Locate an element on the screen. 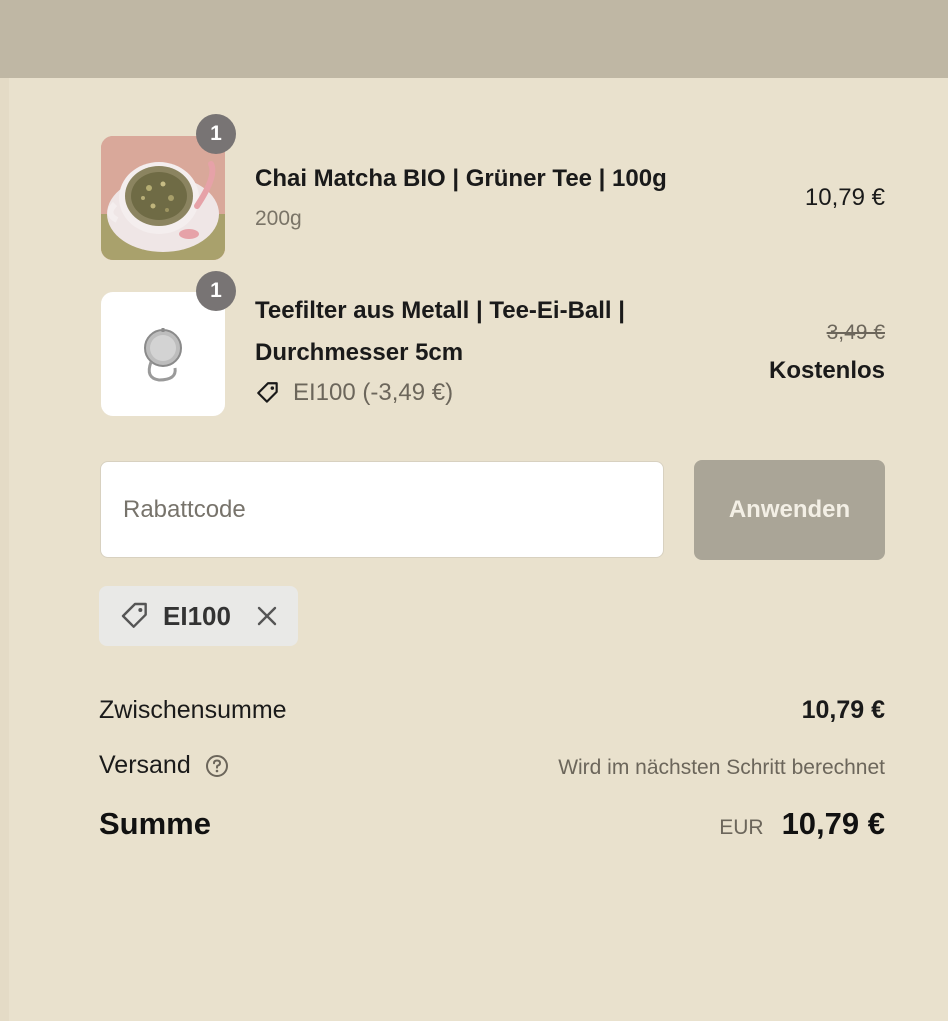  product-variant: 200g is located at coordinates (278, 218).